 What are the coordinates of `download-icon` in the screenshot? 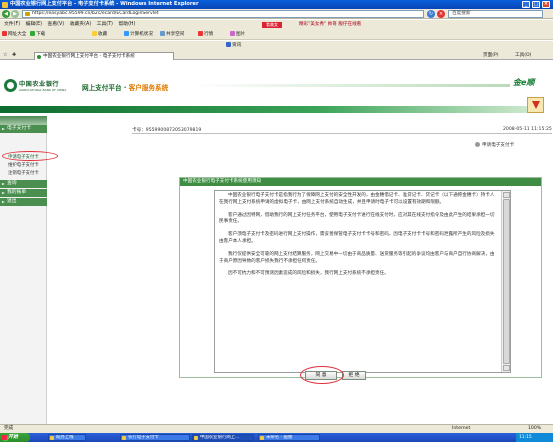 It's located at (32, 33).